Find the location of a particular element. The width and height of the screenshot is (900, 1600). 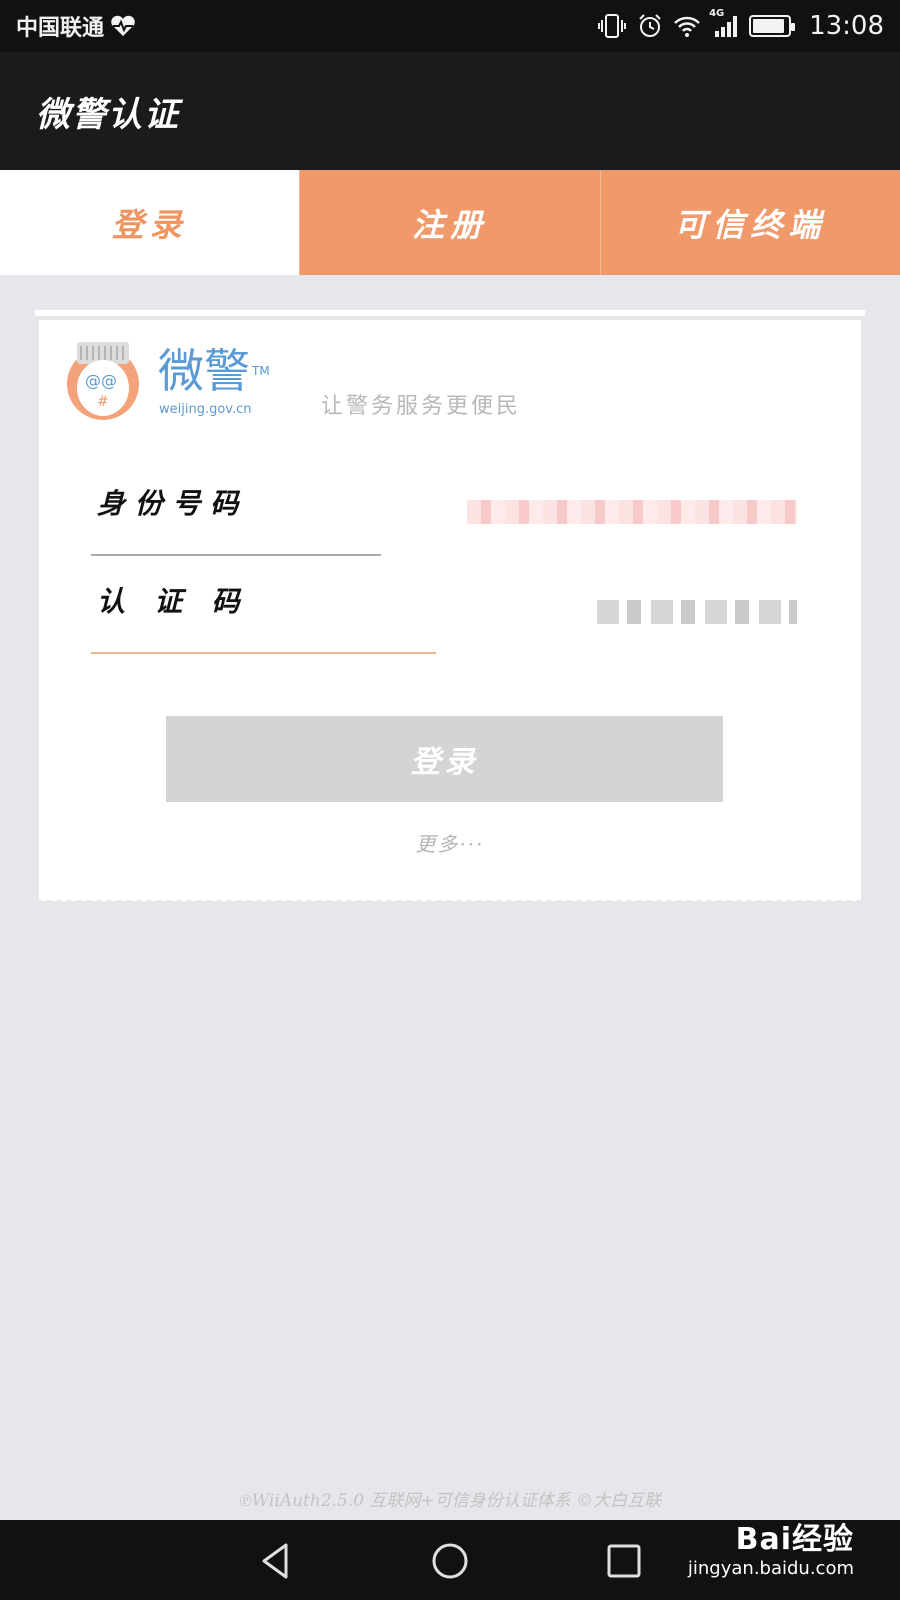

footer-copyright: ℗WiiAuth2.5.0 互联网+可信身份认证体系 ©大白互联 is located at coordinates (450, 1501).